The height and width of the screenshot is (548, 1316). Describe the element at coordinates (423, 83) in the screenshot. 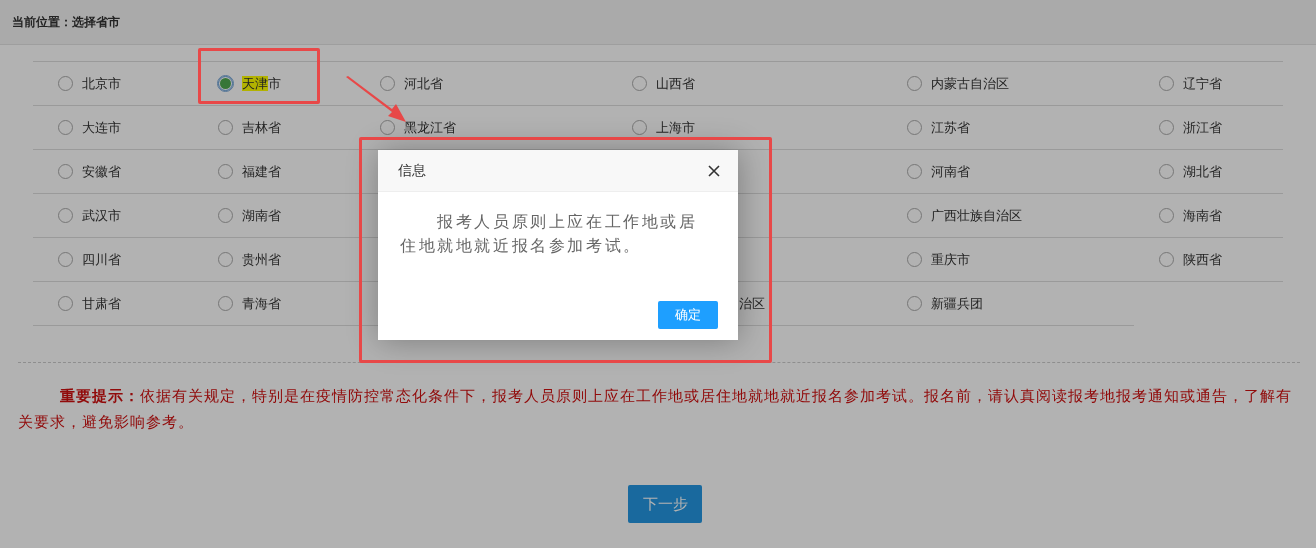

I see `region-label: 河北省` at that location.